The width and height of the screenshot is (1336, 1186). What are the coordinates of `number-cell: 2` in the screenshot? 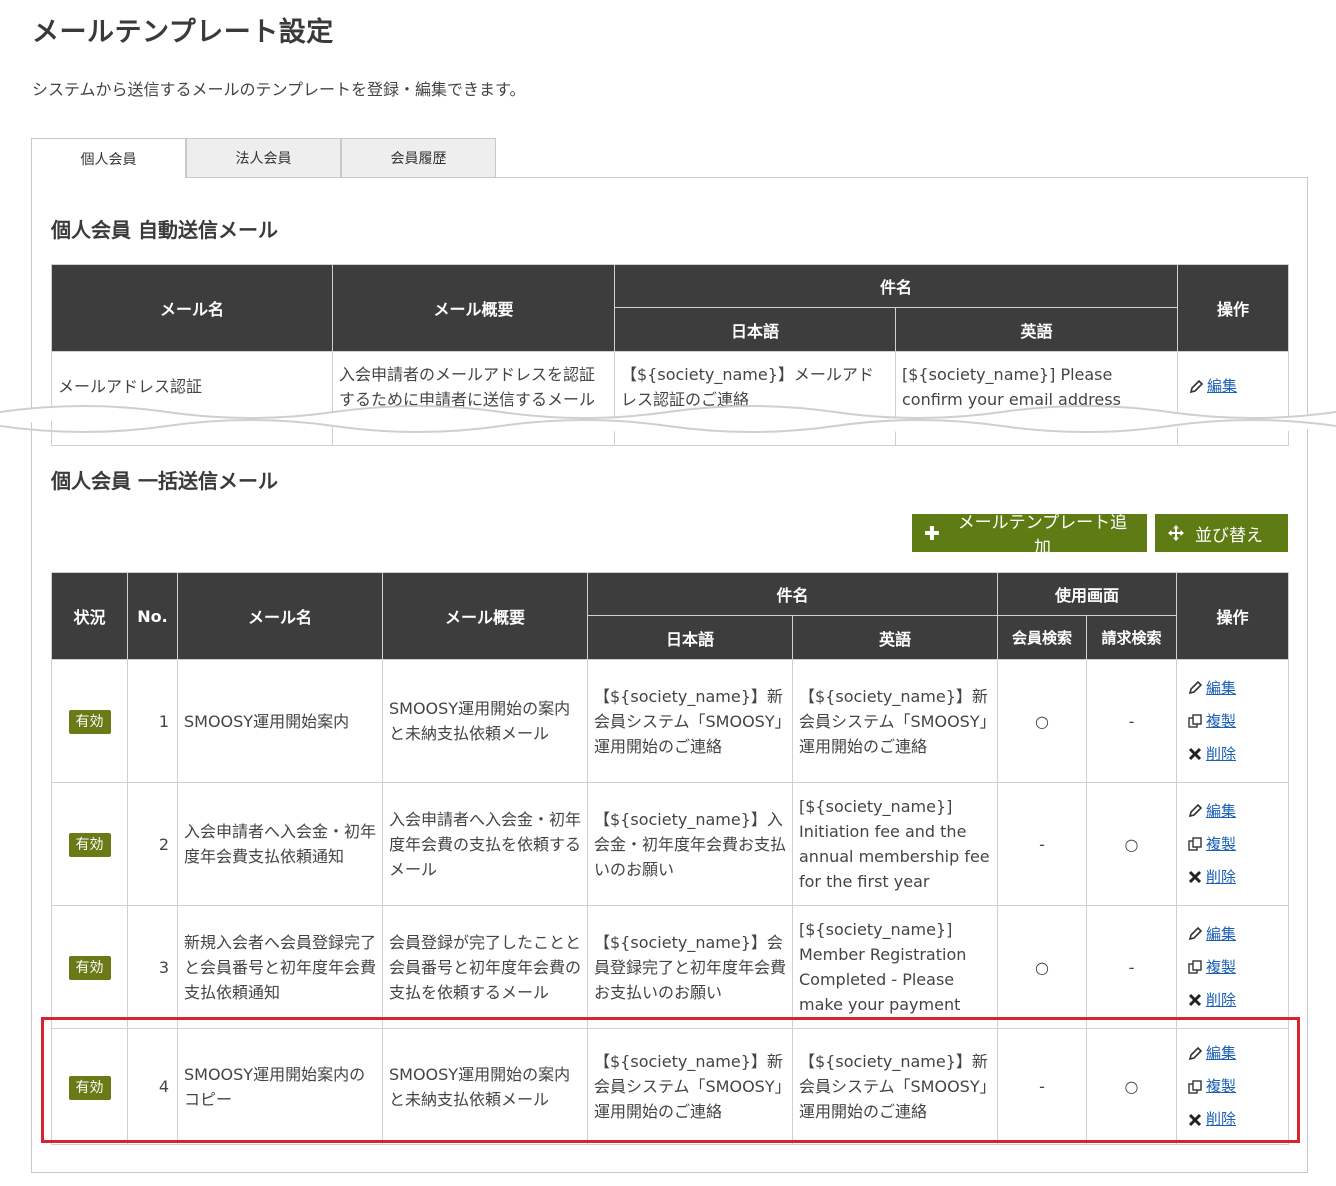 It's located at (152, 844).